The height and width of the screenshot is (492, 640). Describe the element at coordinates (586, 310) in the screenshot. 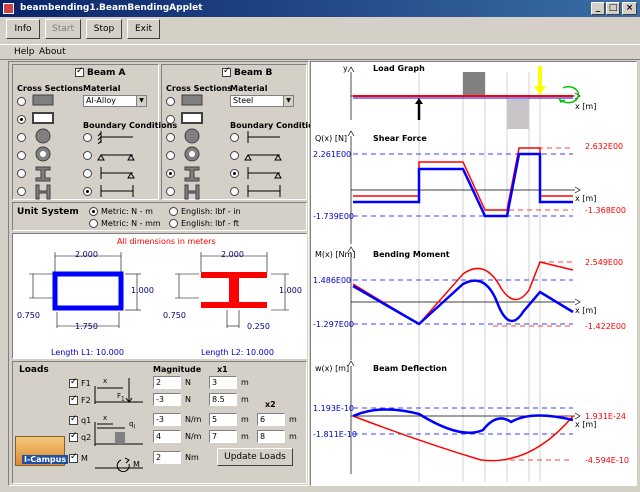

I see `moment-x-label: x [m]` at that location.